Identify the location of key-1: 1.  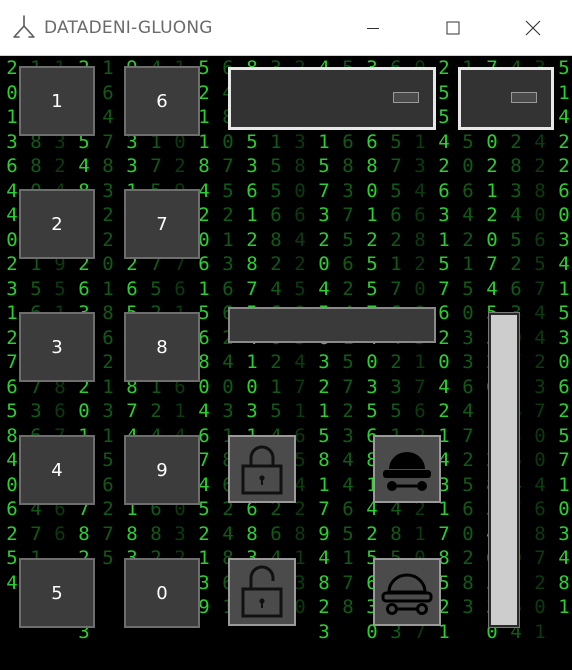
(57, 101).